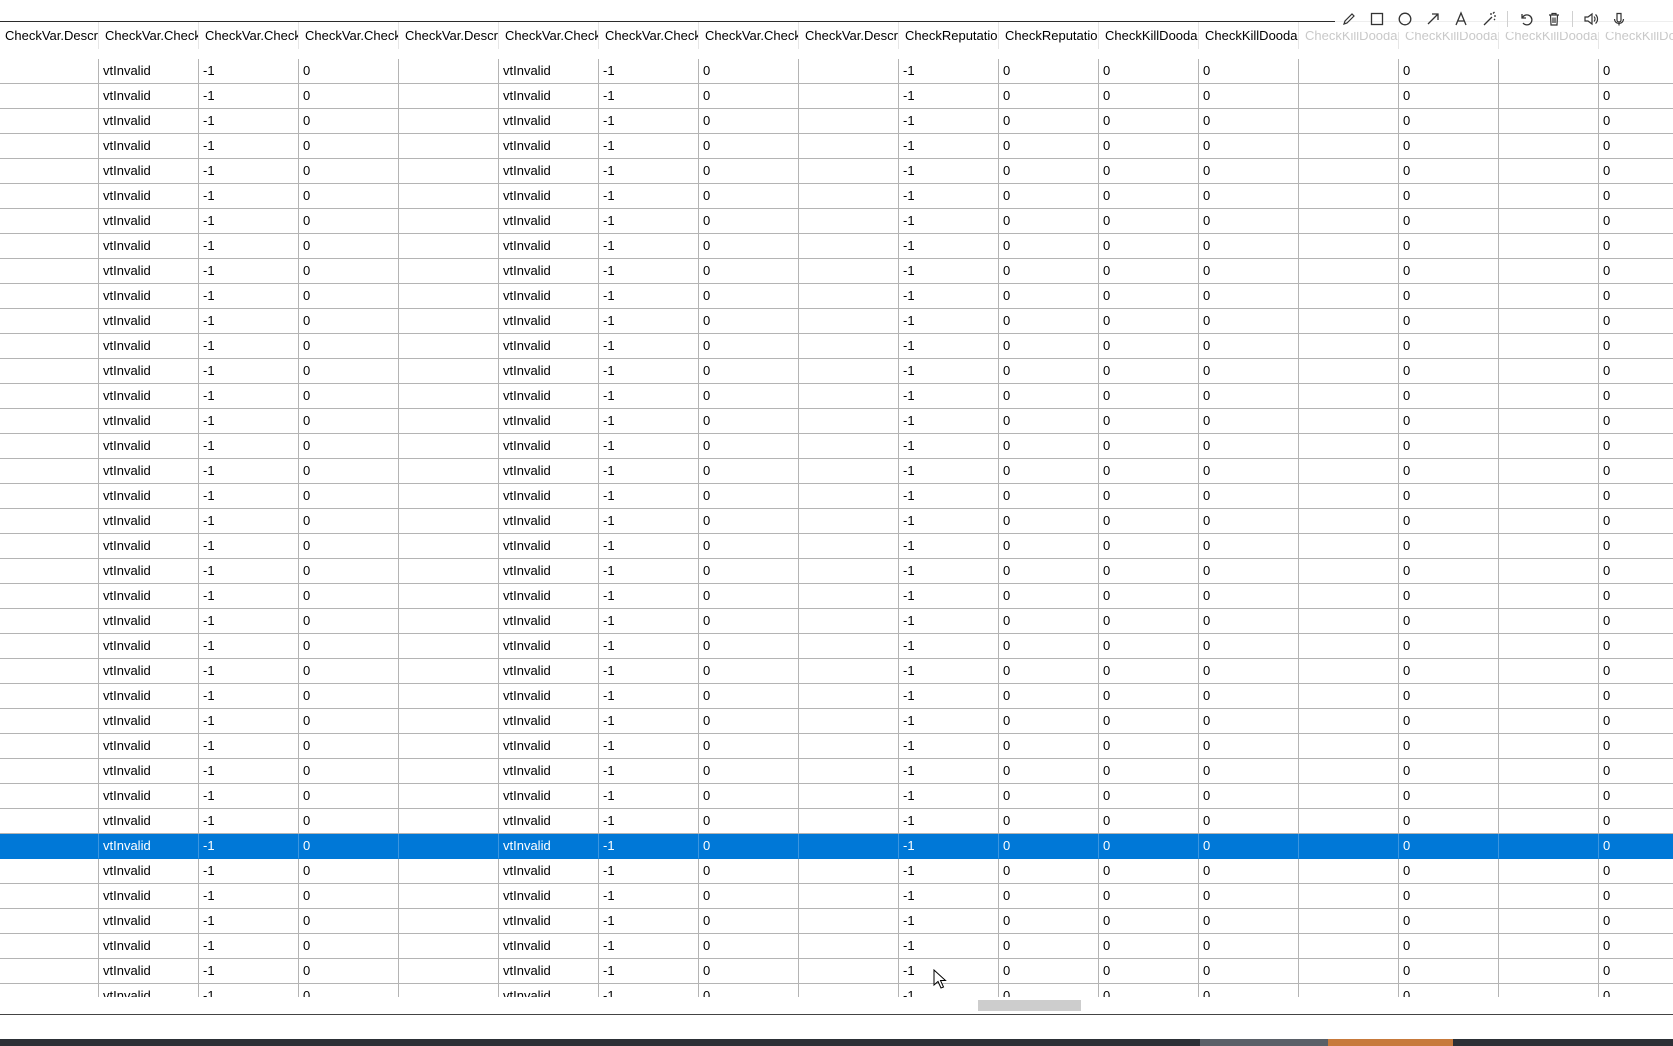 This screenshot has width=1673, height=1046. Describe the element at coordinates (1049, 35) in the screenshot. I see `column-header: CheckReputatio` at that location.